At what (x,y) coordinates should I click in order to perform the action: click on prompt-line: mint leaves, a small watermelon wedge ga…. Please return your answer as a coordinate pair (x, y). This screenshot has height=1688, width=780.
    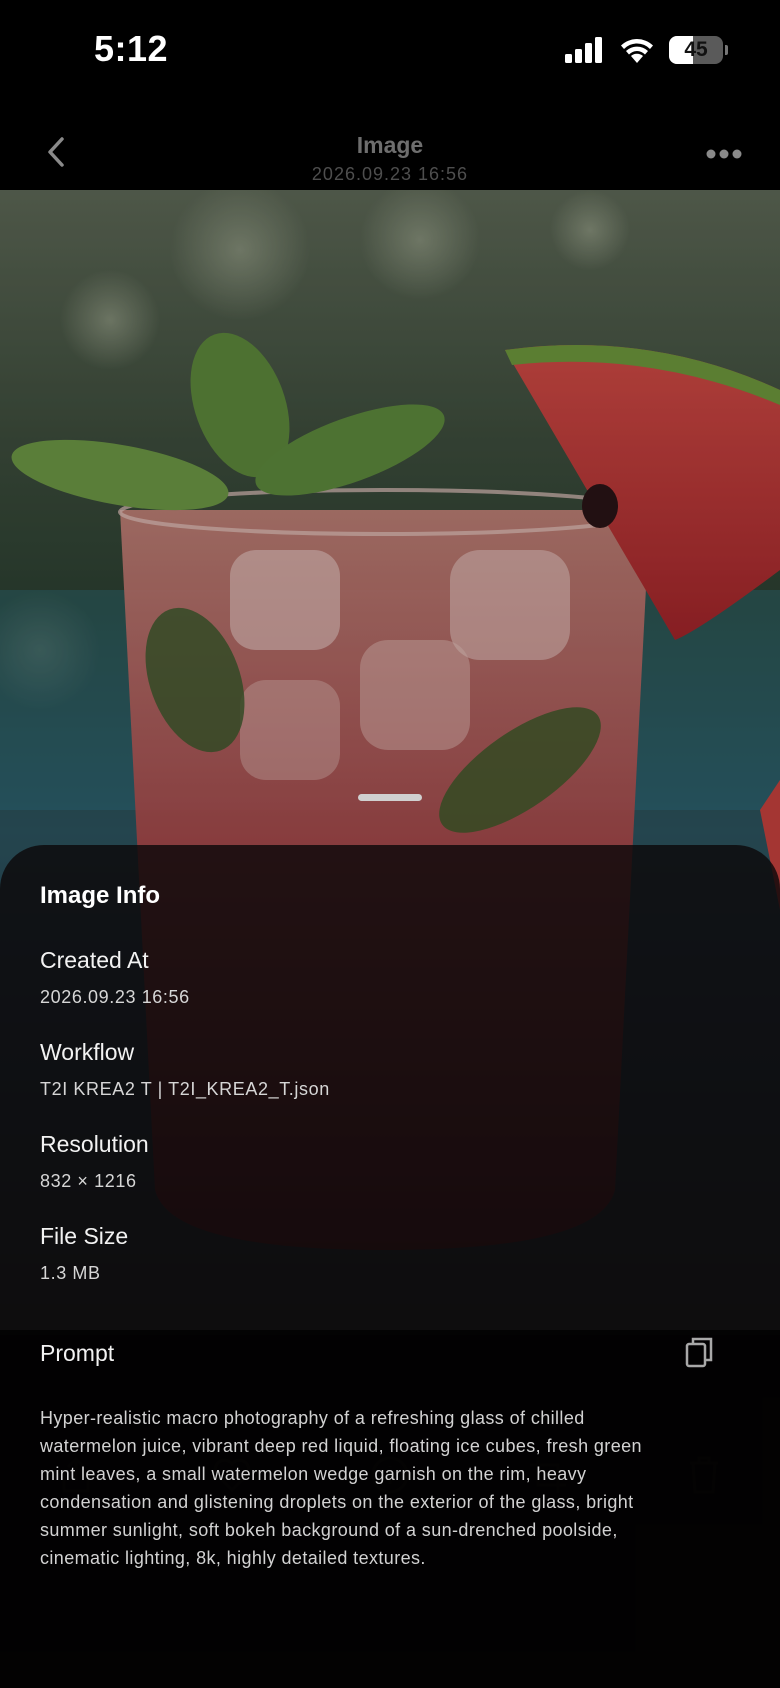
    Looking at the image, I should click on (313, 1474).